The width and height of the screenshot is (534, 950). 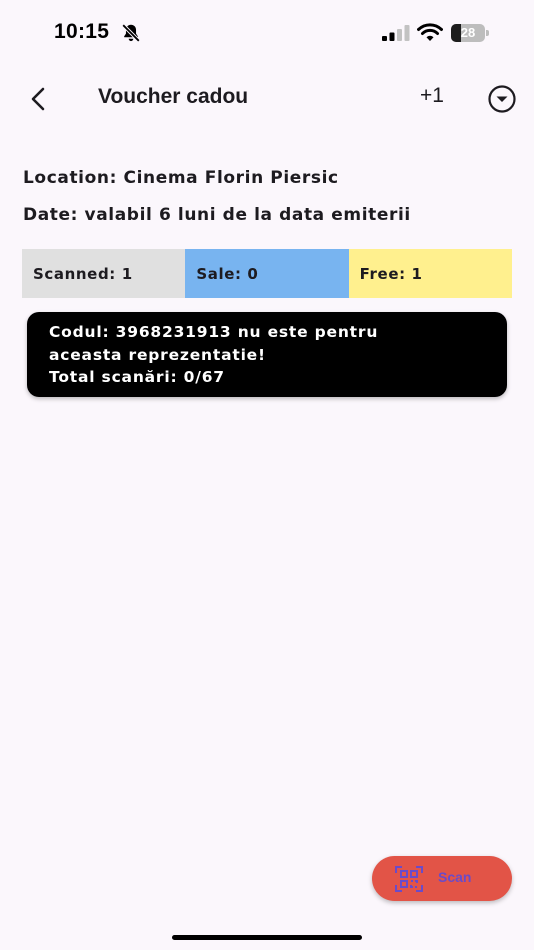 I want to click on wifi-icon, so click(x=430, y=32).